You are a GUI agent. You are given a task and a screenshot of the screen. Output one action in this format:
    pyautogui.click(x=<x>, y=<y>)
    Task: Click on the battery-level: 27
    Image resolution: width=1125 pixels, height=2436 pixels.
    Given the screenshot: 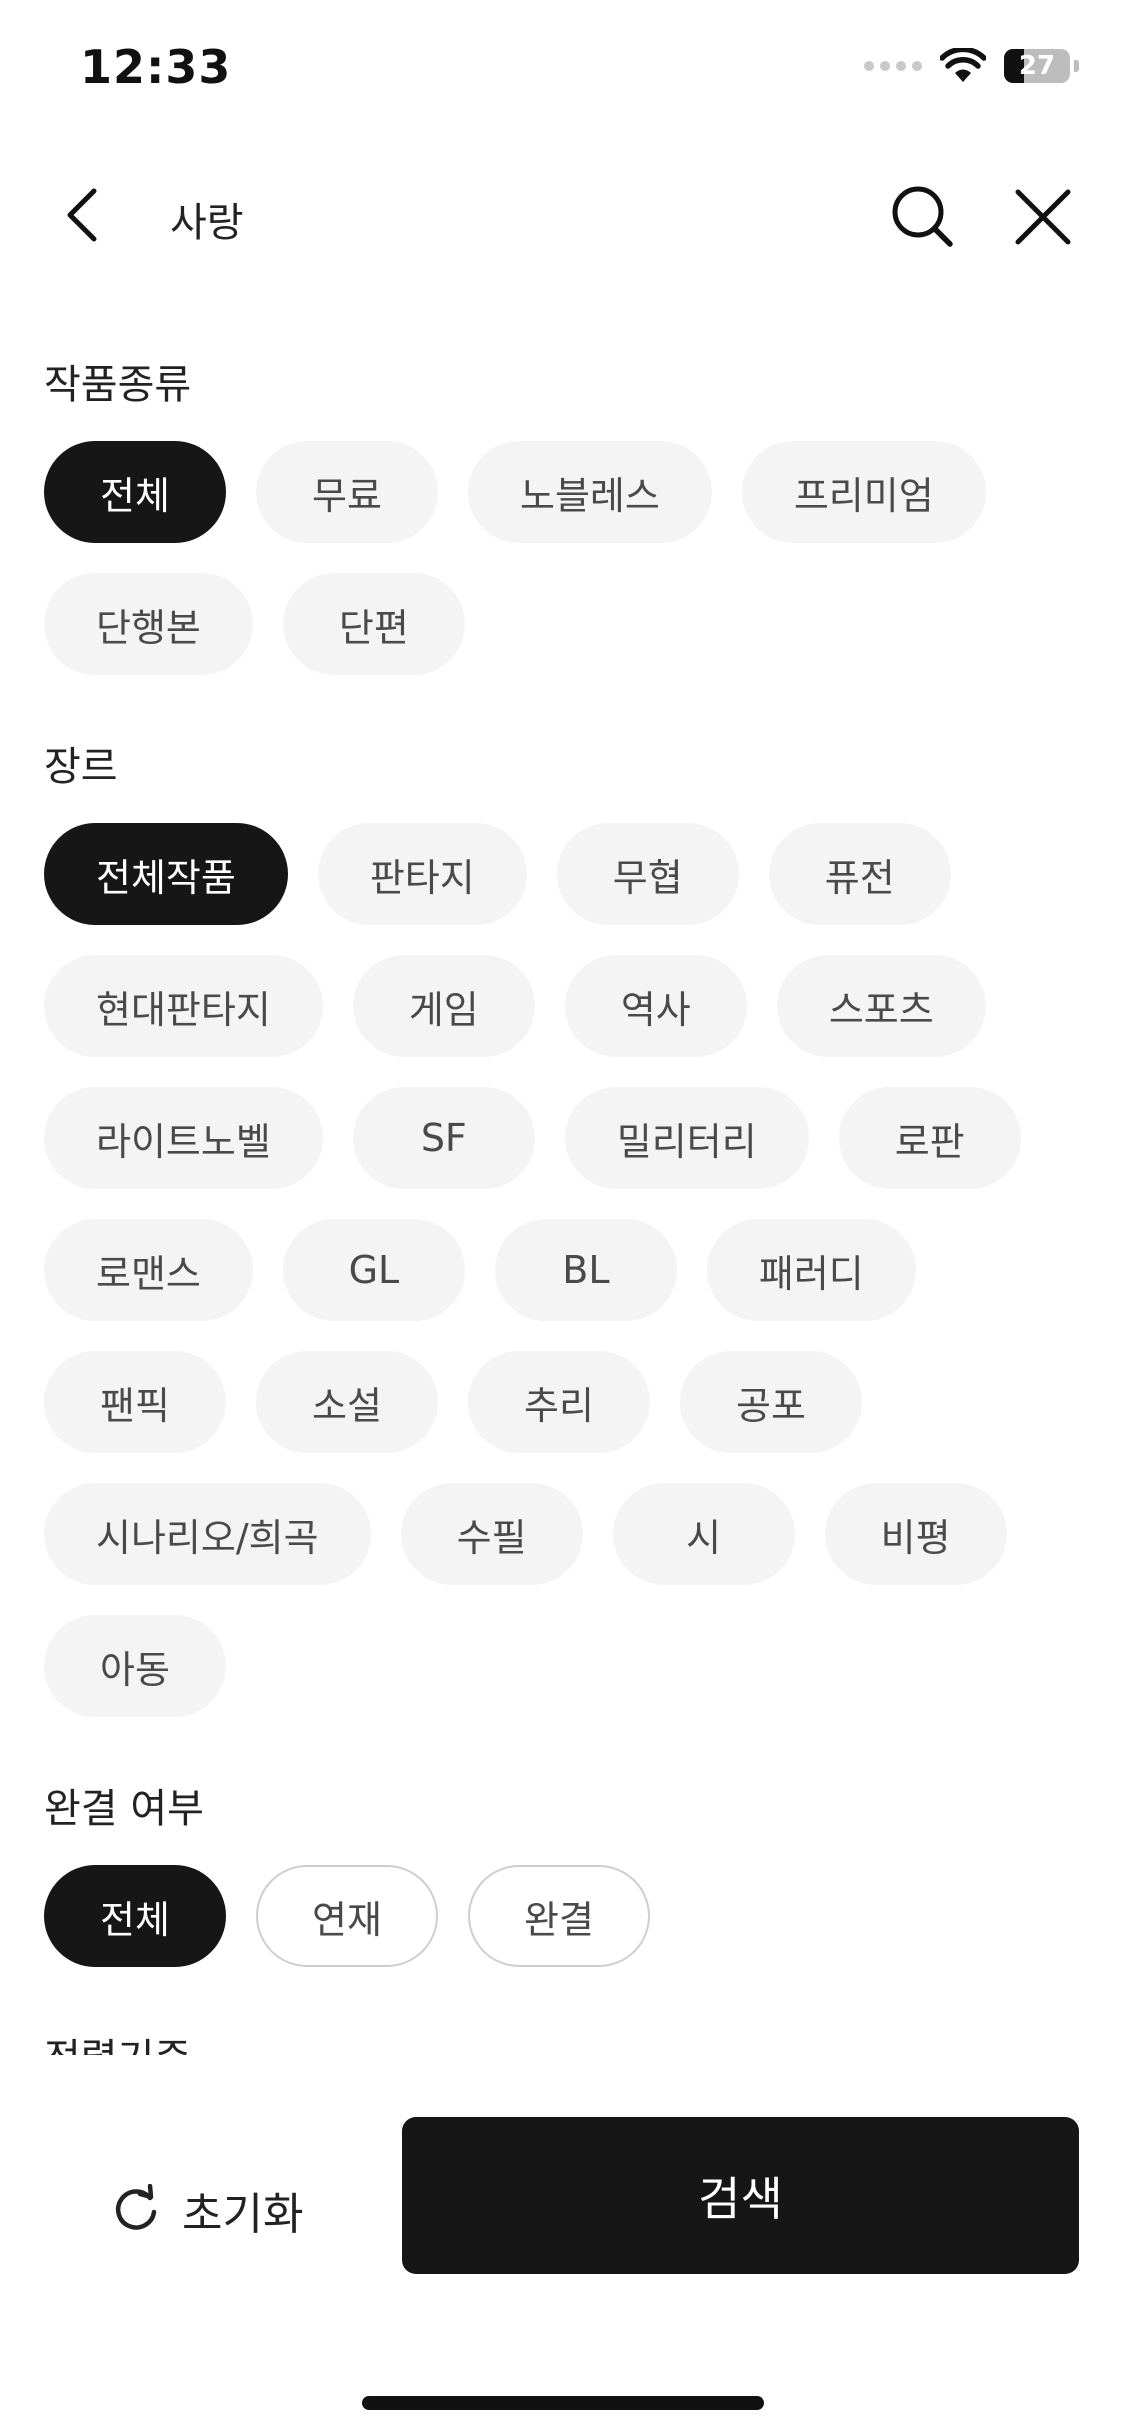 What is the action you would take?
    pyautogui.click(x=1037, y=66)
    